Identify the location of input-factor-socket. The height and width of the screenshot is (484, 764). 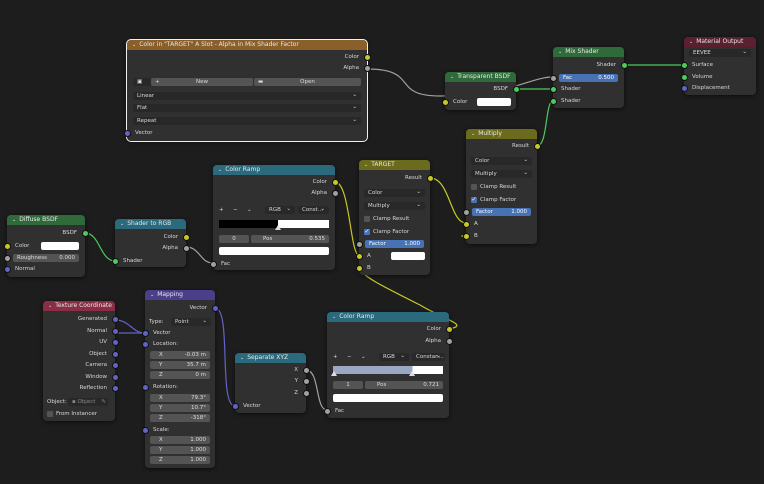
(359, 244).